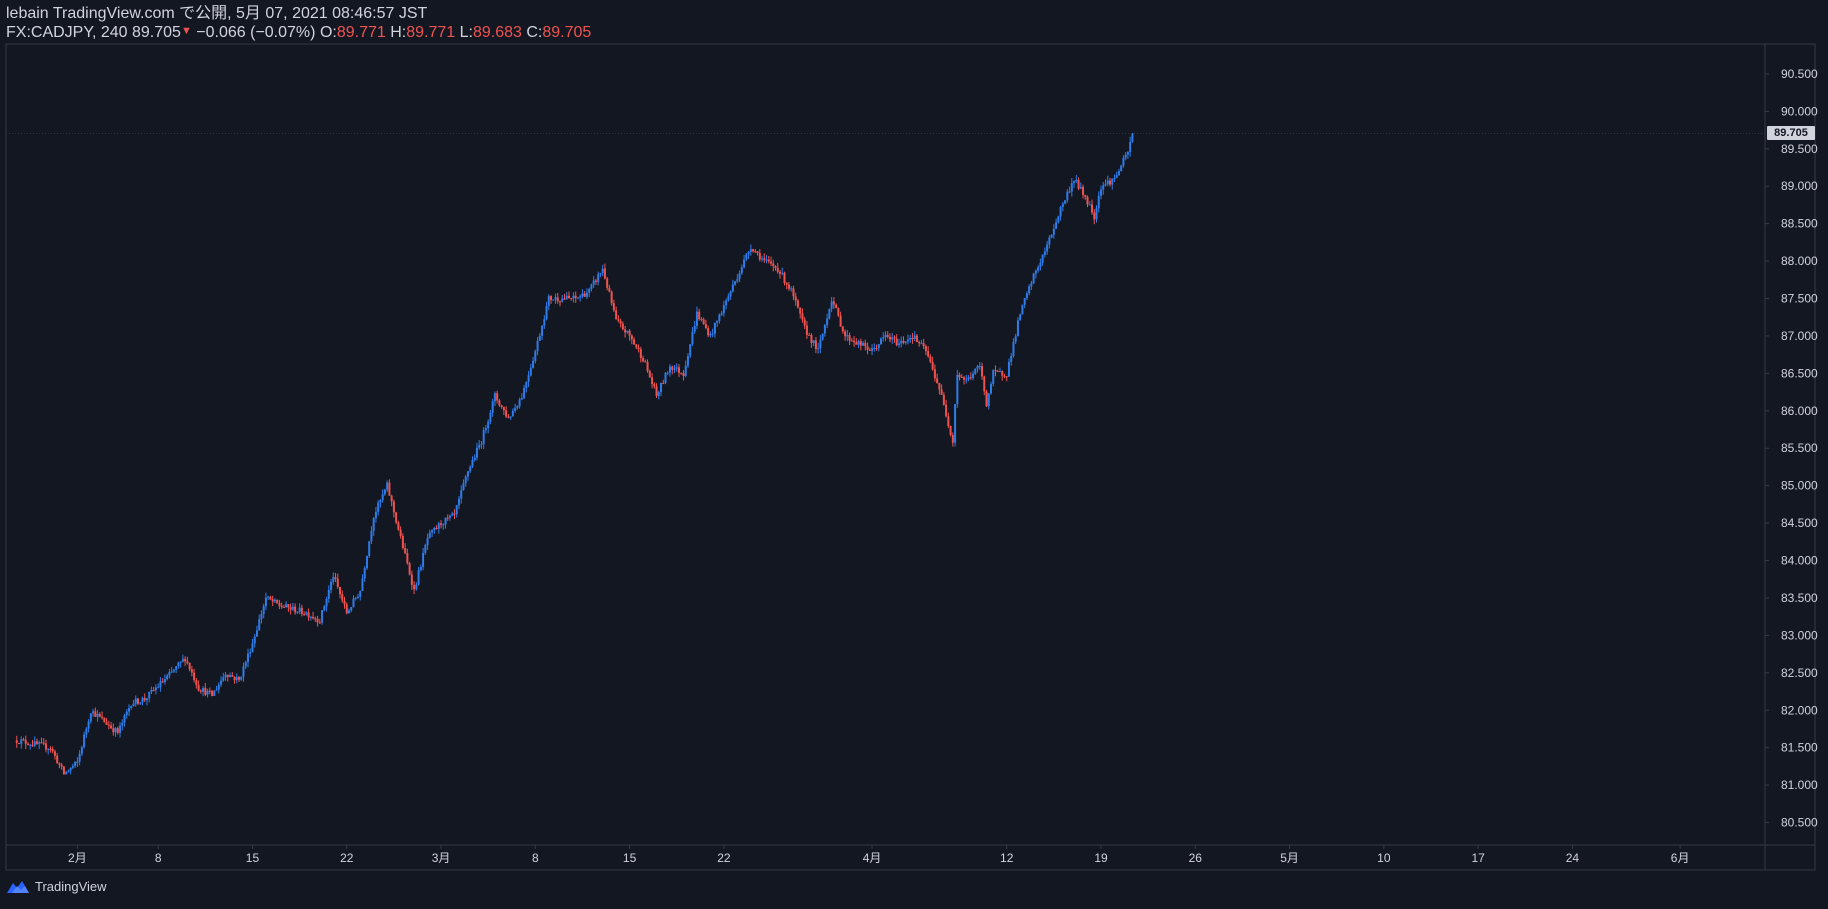  I want to click on y-tick-label: 90.500, so click(1799, 74).